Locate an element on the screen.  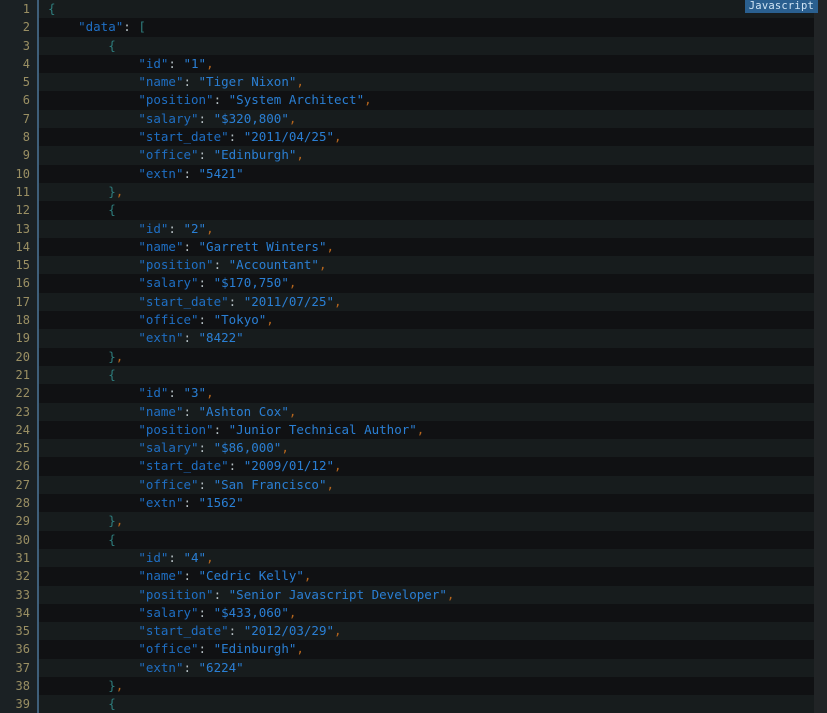
line-number: 34 is located at coordinates (22, 612).